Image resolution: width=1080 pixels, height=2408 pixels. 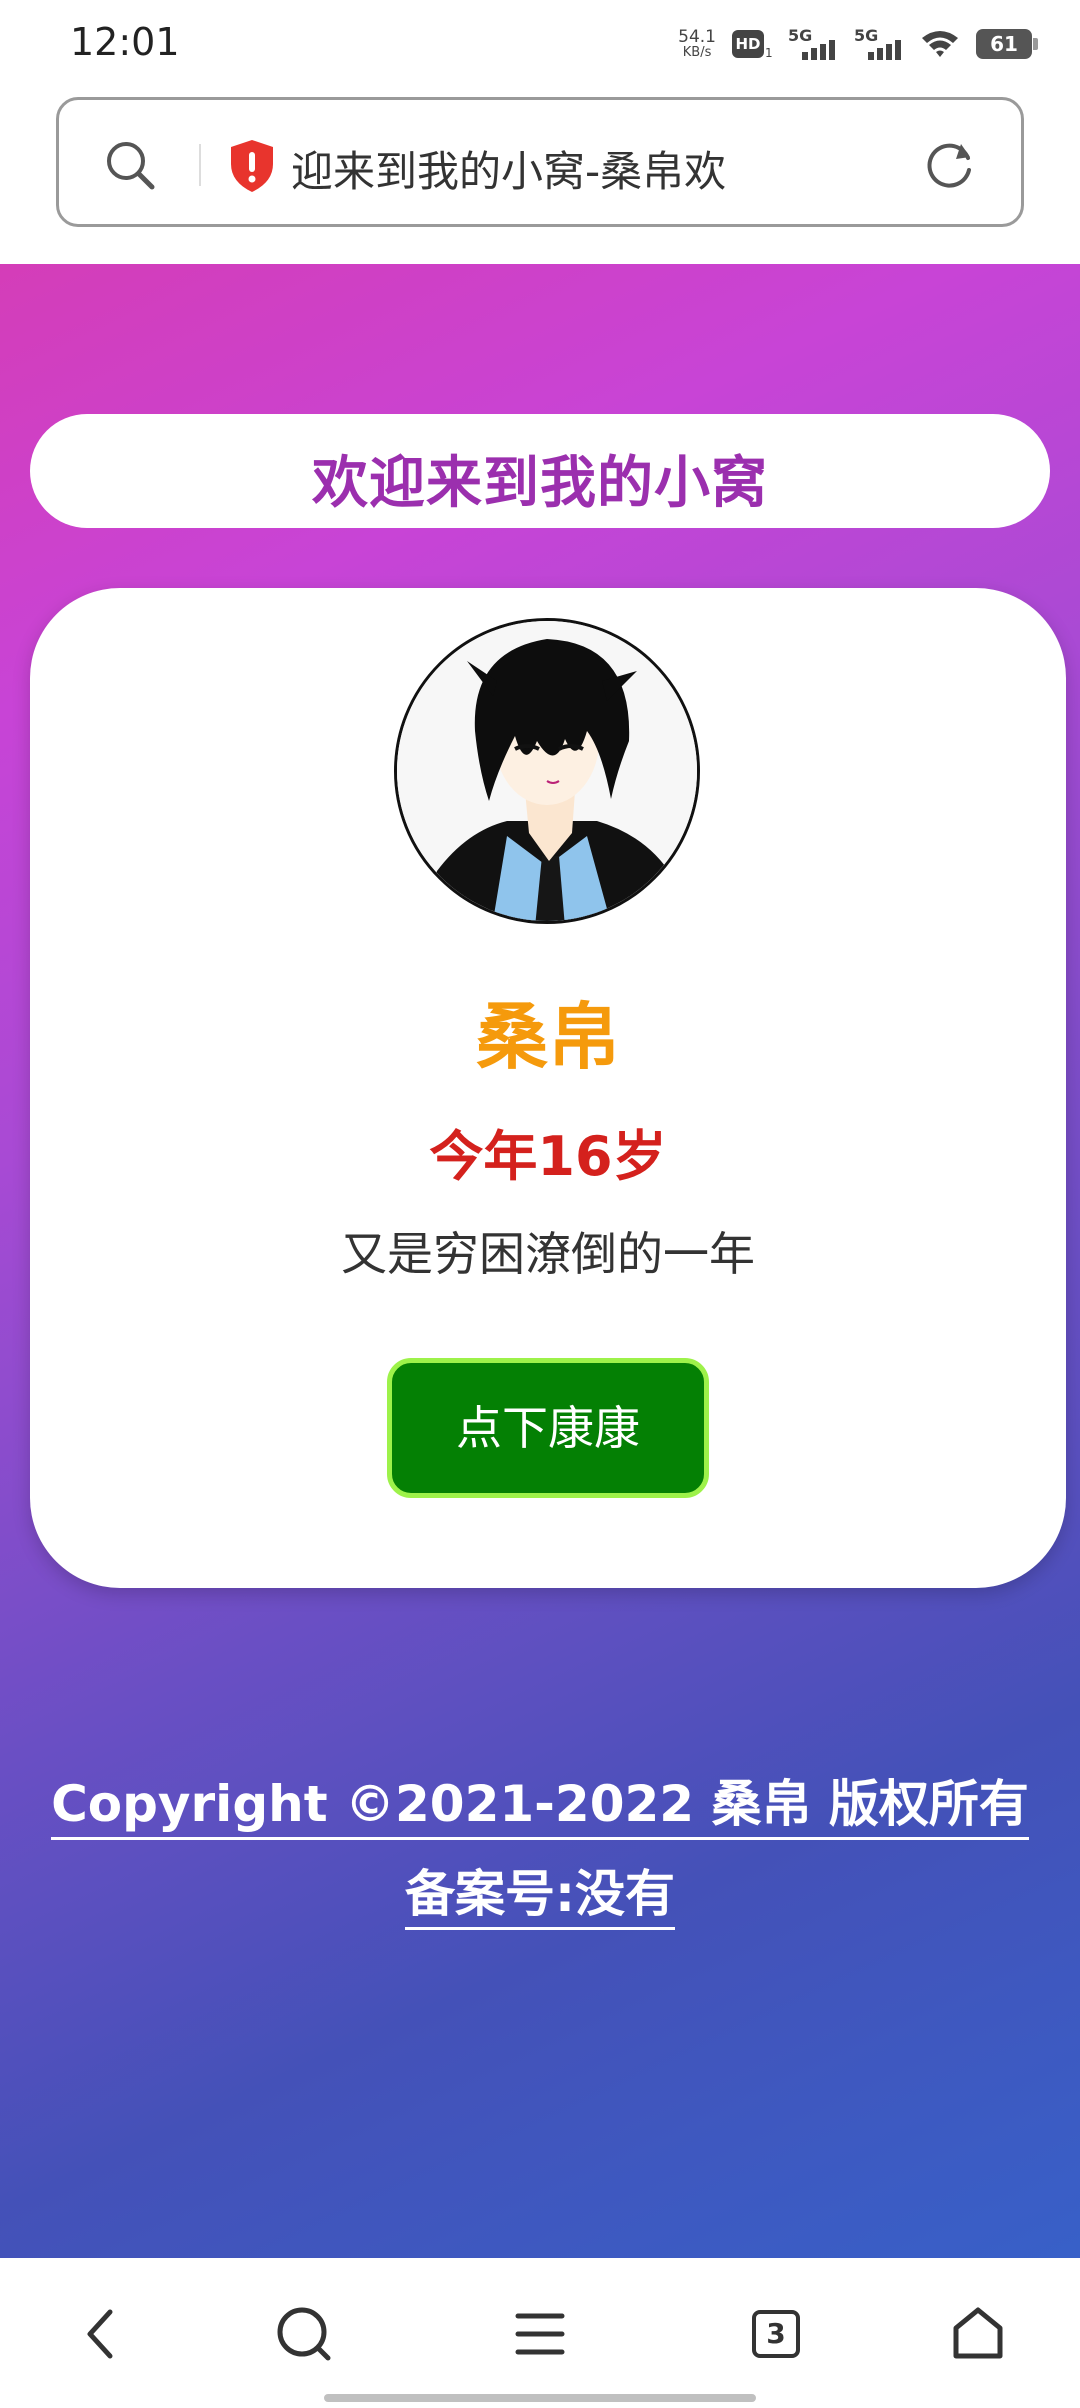 I want to click on wifi-icon, so click(x=940, y=44).